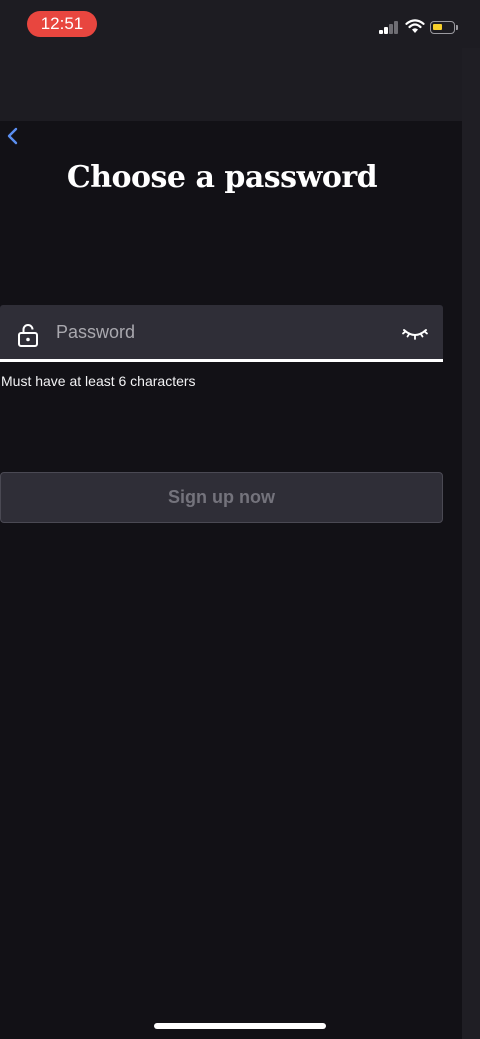  Describe the element at coordinates (389, 26) in the screenshot. I see `cellular-signal-icon` at that location.